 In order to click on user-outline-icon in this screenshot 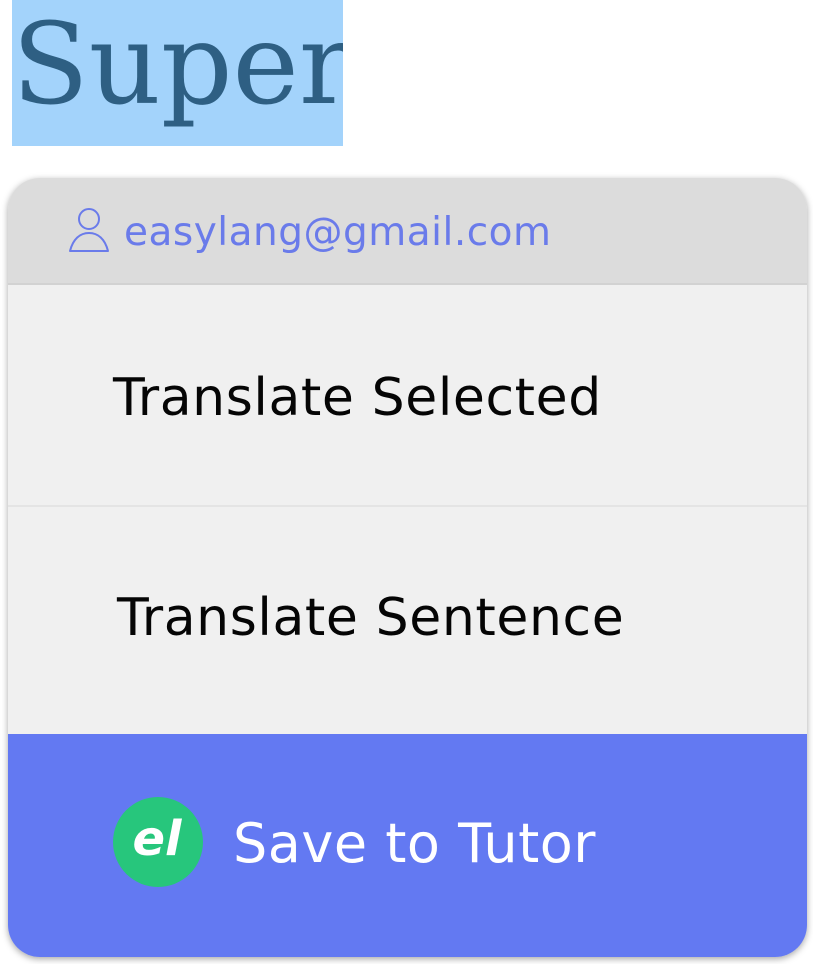, I will do `click(89, 230)`.